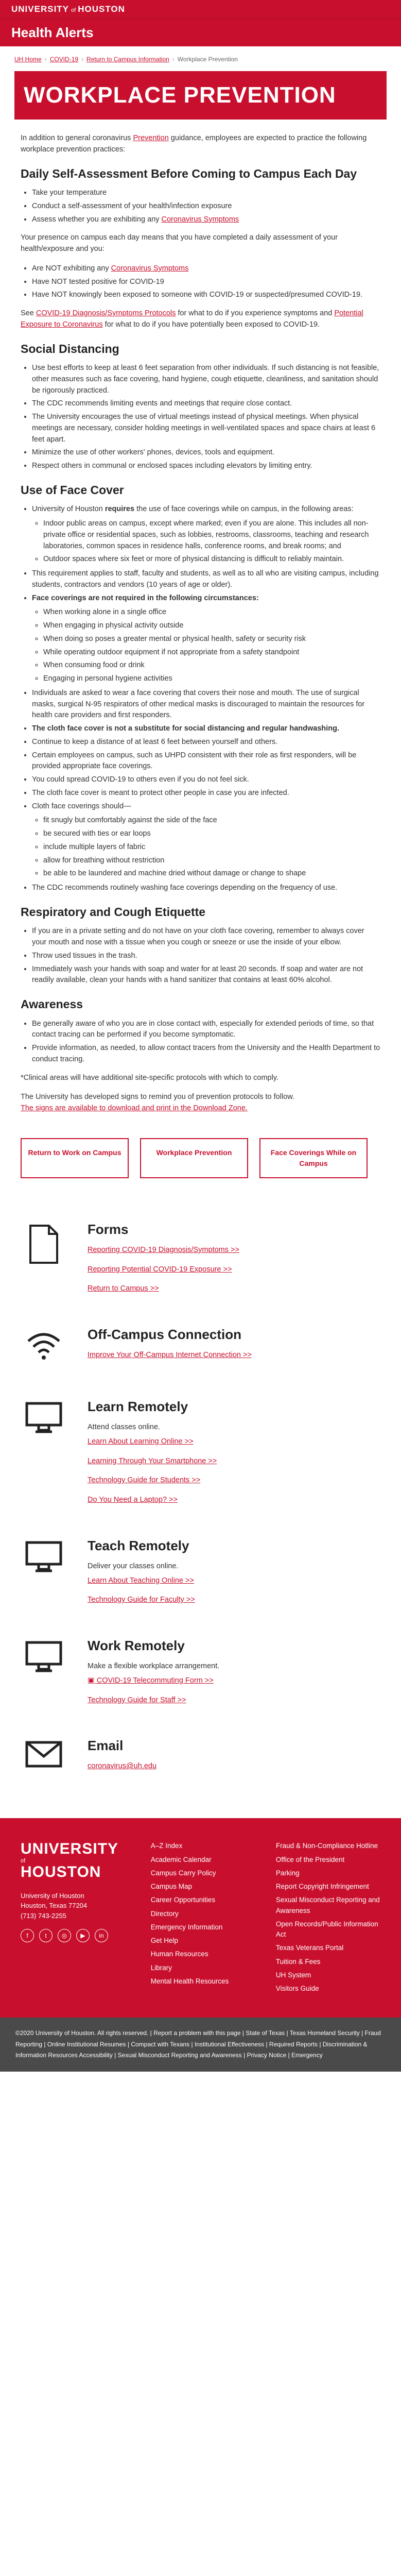  I want to click on footer-link: Library, so click(203, 1968).